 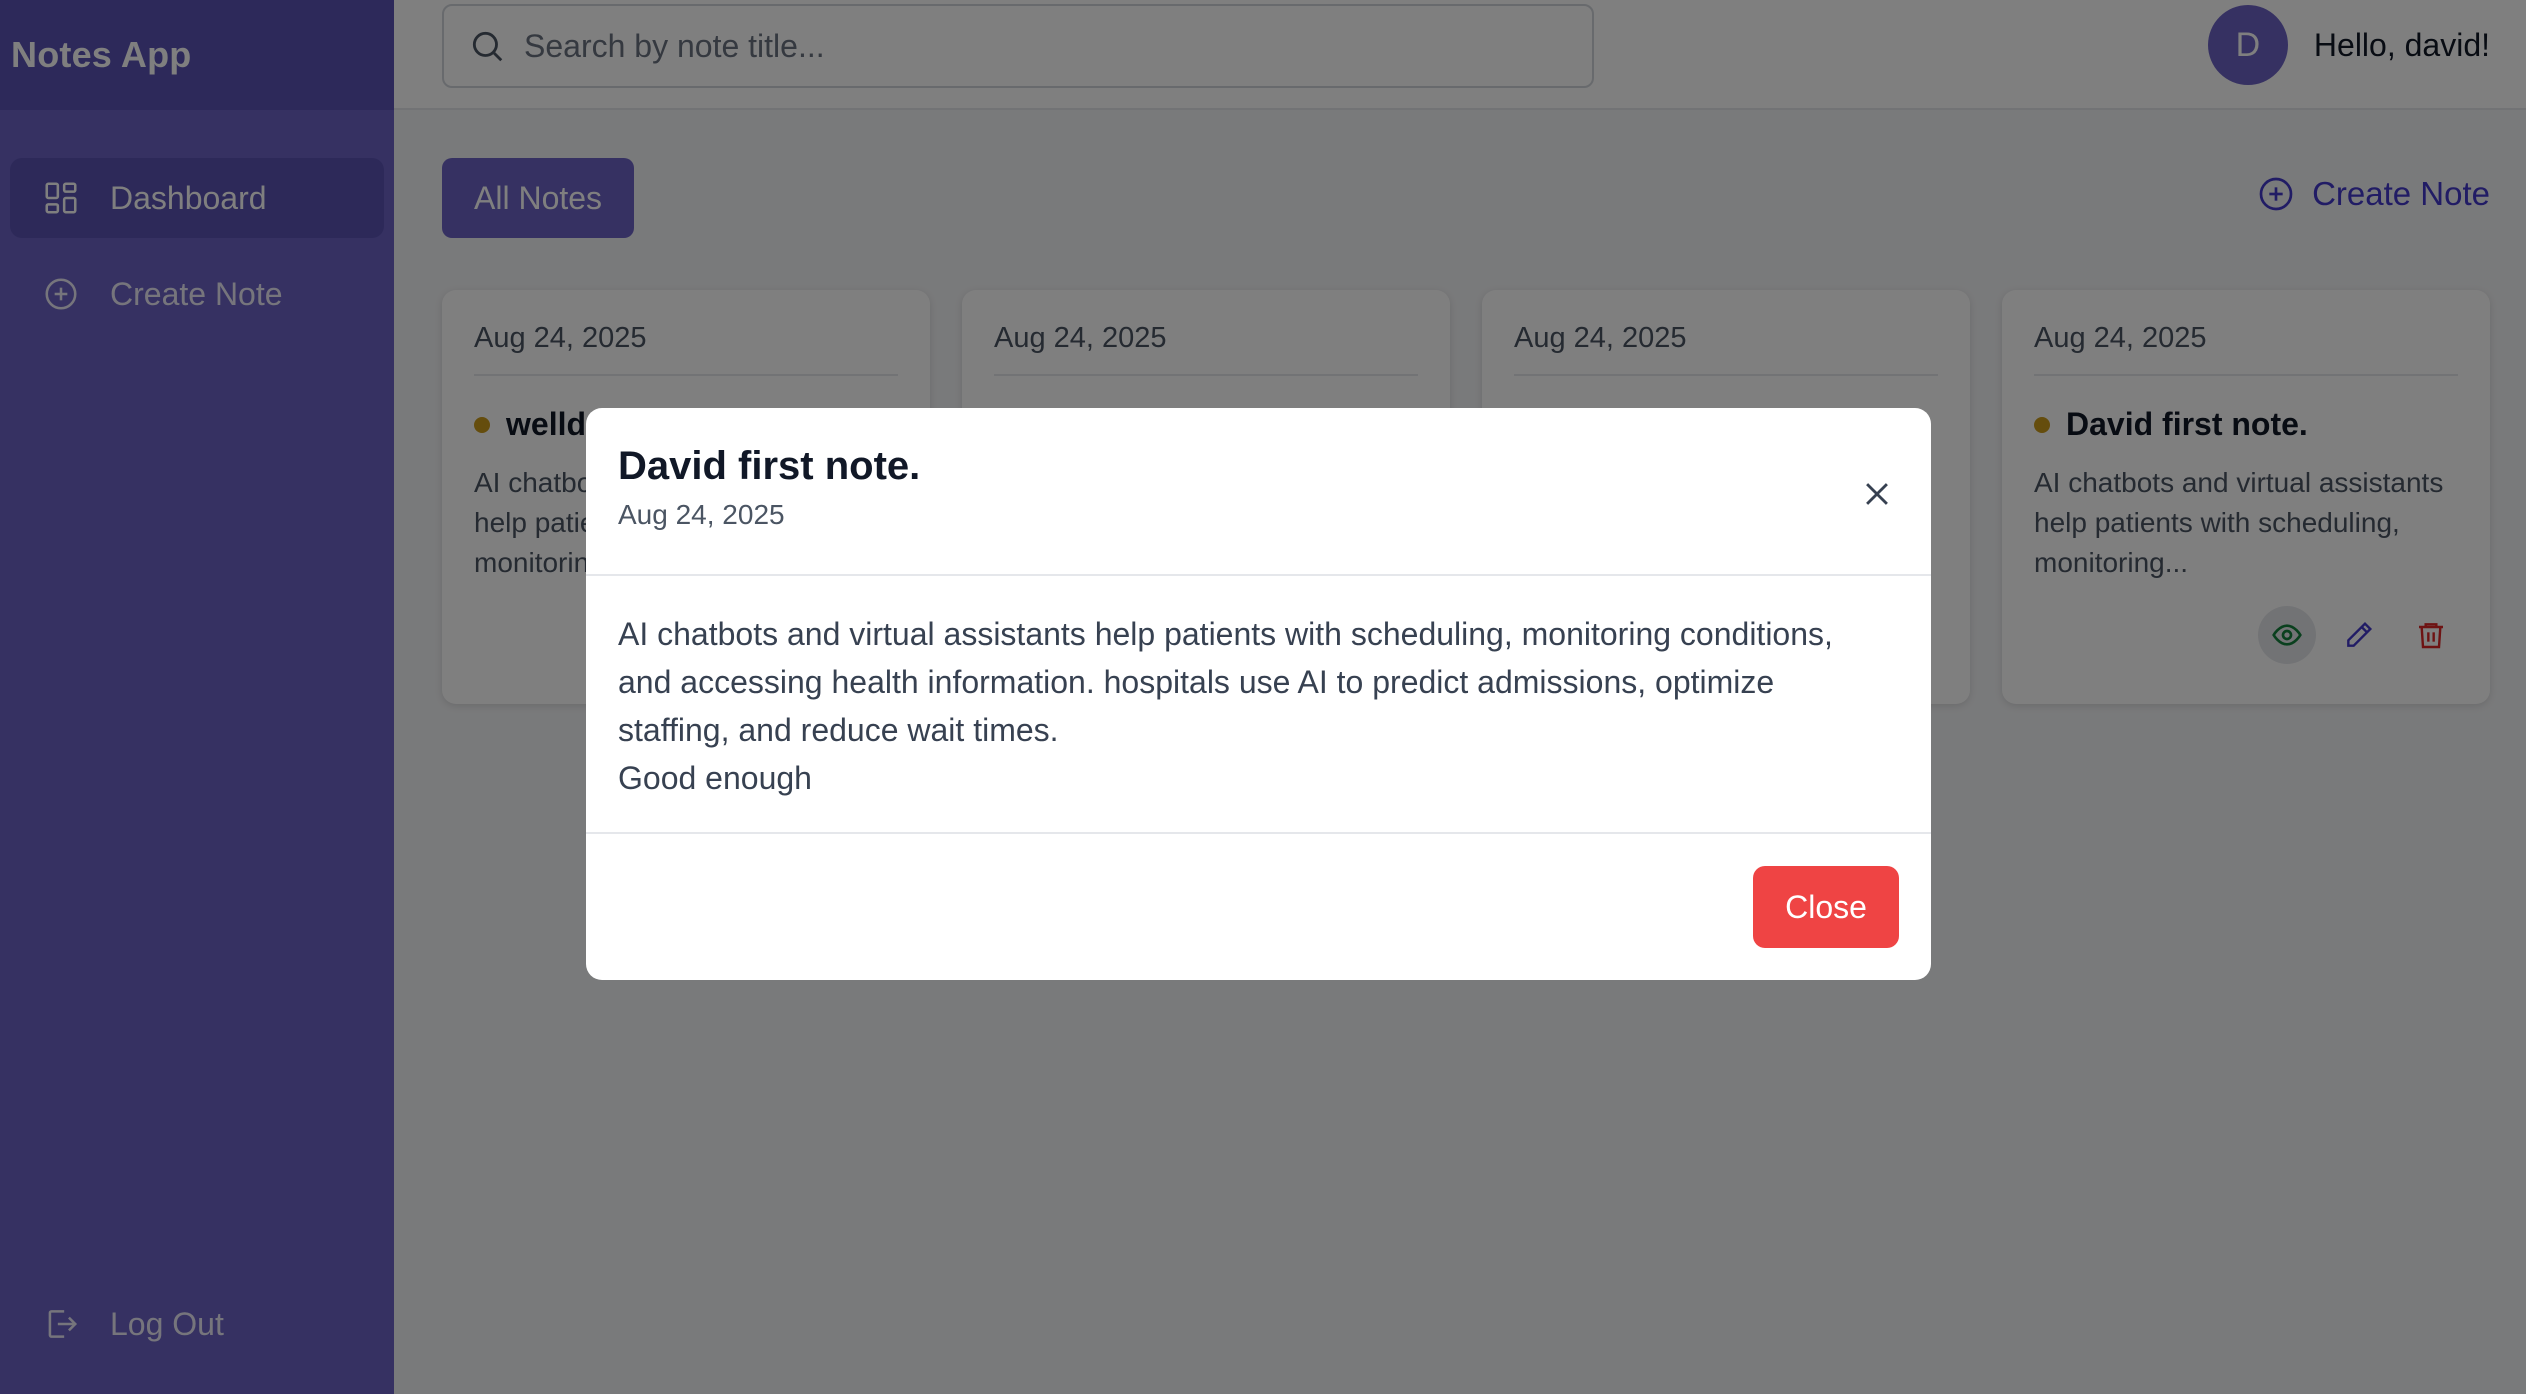 What do you see at coordinates (1826, 907) in the screenshot?
I see `close-button: Close` at bounding box center [1826, 907].